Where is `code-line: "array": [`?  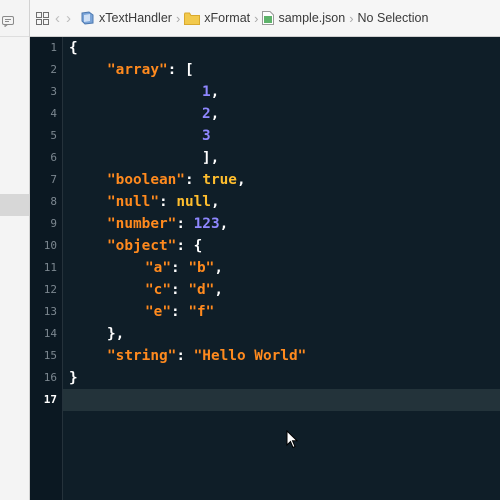 code-line: "array": [ is located at coordinates (281, 70).